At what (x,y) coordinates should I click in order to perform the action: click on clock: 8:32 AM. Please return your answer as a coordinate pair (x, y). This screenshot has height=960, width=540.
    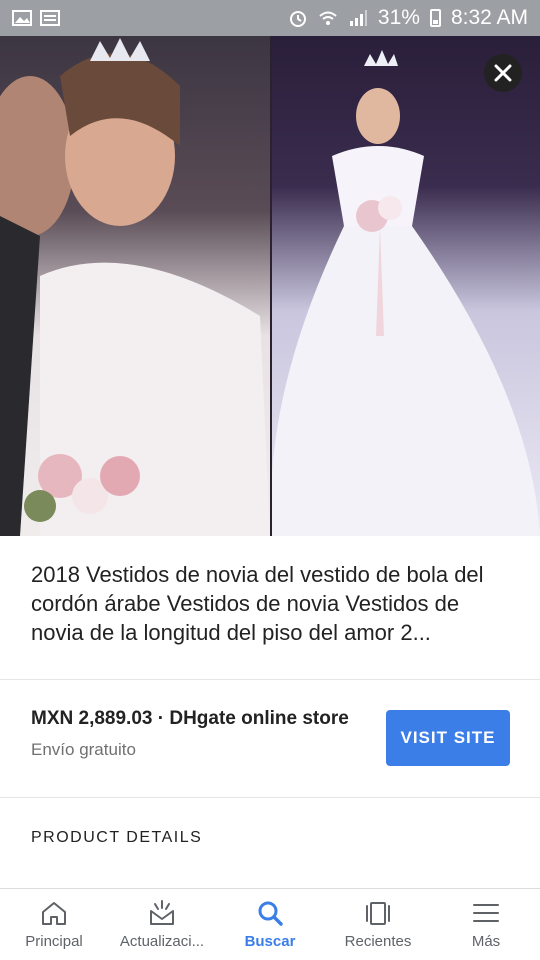
    Looking at the image, I should click on (489, 17).